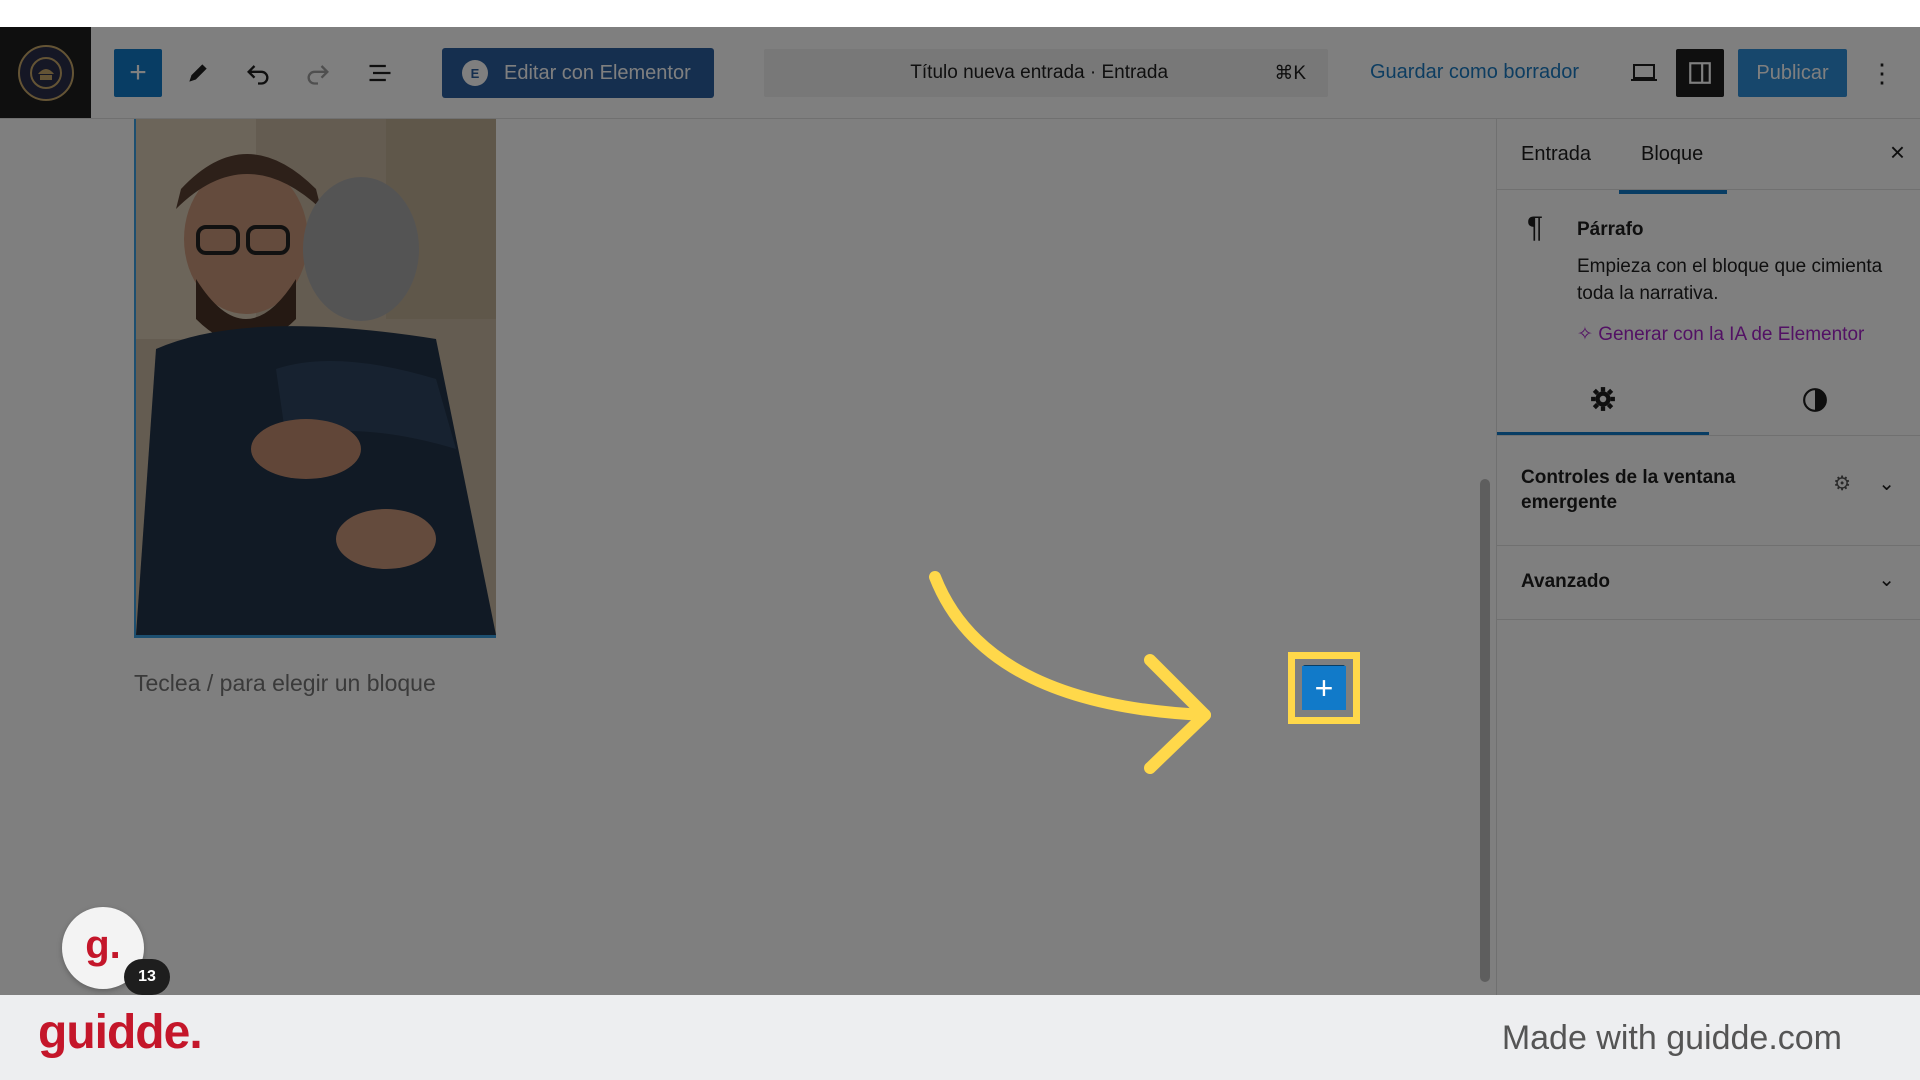  What do you see at coordinates (120, 1032) in the screenshot?
I see `guidde-logo: guidde.` at bounding box center [120, 1032].